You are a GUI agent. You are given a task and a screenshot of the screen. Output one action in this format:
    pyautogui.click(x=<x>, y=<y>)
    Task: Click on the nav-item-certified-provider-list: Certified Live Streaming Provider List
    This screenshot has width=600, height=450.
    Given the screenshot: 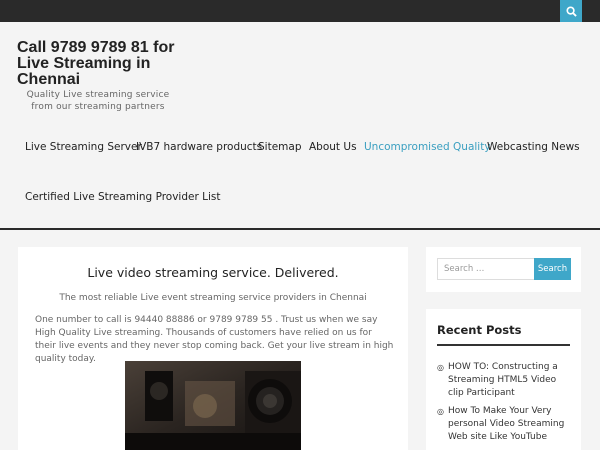 What is the action you would take?
    pyautogui.click(x=123, y=197)
    